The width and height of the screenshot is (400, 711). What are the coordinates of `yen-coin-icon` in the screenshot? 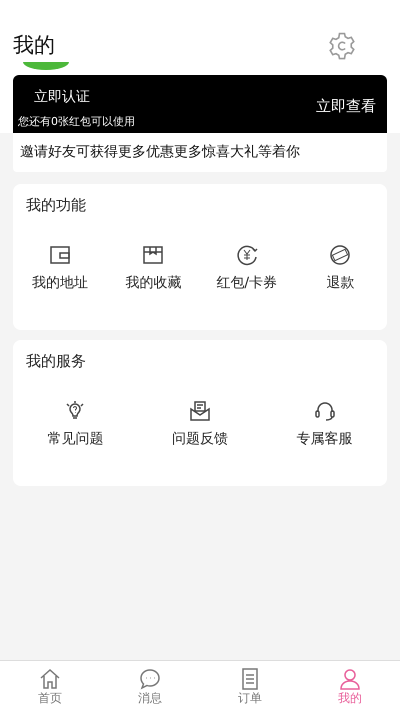 It's located at (246, 254).